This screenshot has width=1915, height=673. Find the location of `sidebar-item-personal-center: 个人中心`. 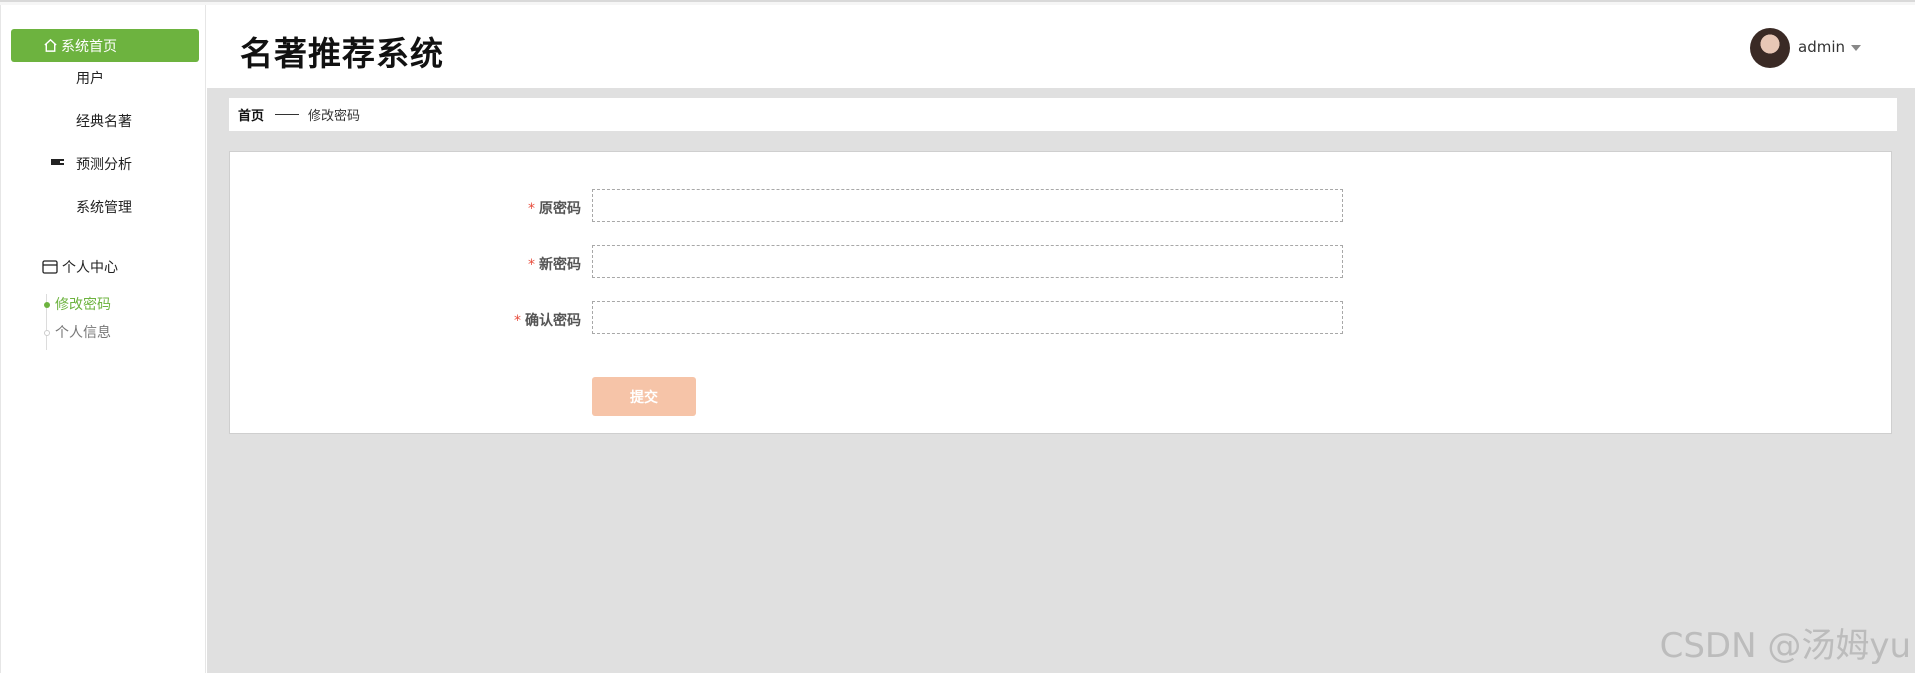

sidebar-item-personal-center: 个人中心 is located at coordinates (80, 267).